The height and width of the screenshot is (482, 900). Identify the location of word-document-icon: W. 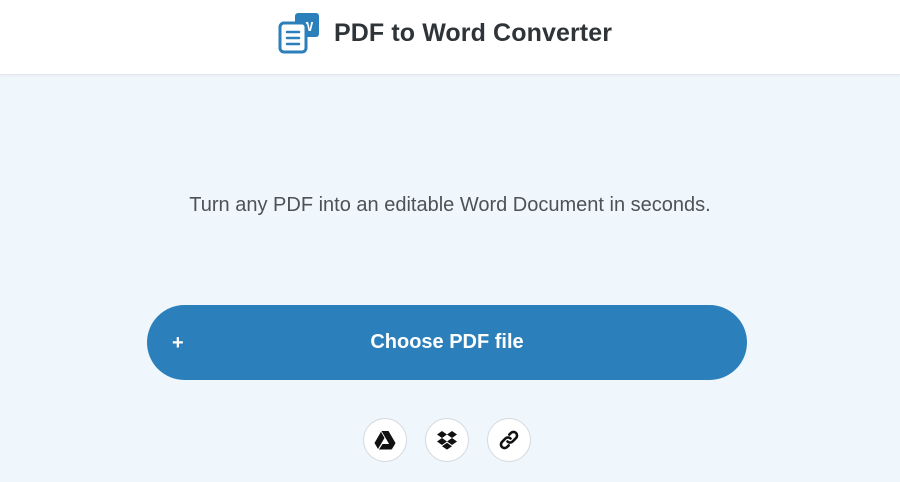
(299, 33).